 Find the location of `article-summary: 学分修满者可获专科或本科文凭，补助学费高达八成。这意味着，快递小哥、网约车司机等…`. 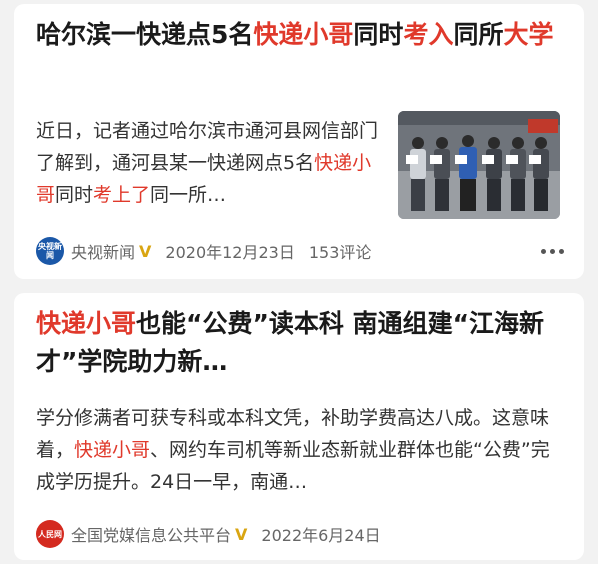

article-summary: 学分修满者可获专科或本科文凭，补助学费高达八成。这意味着，快递小哥、网约车司机等… is located at coordinates (293, 450).